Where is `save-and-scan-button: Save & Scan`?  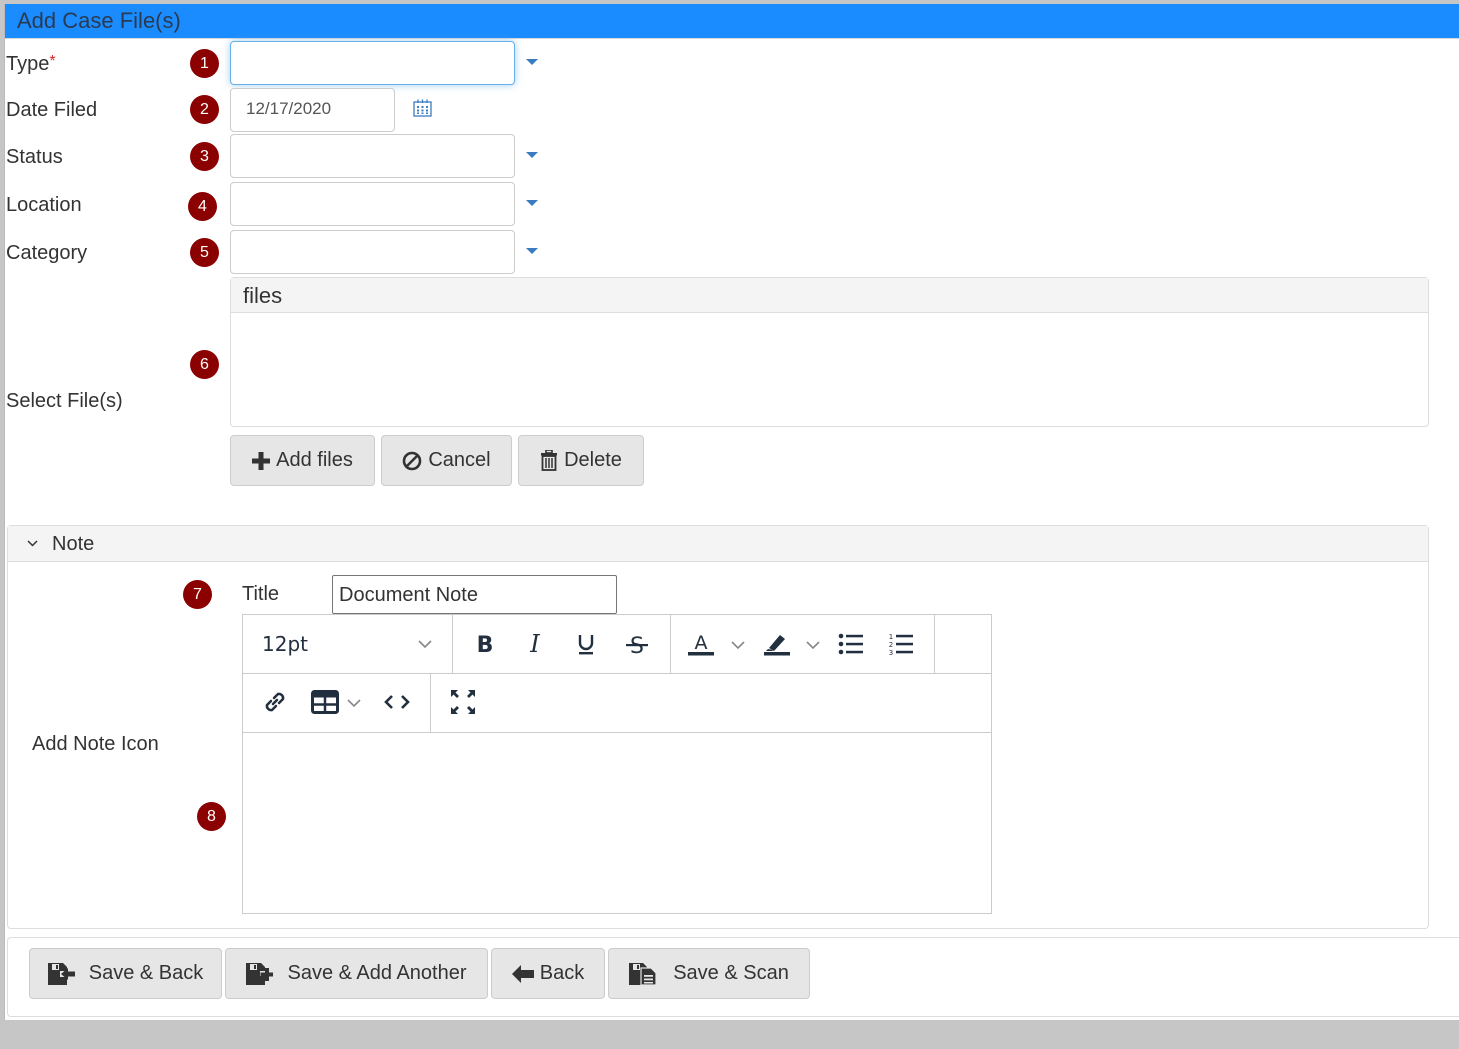 save-and-scan-button: Save & Scan is located at coordinates (709, 973).